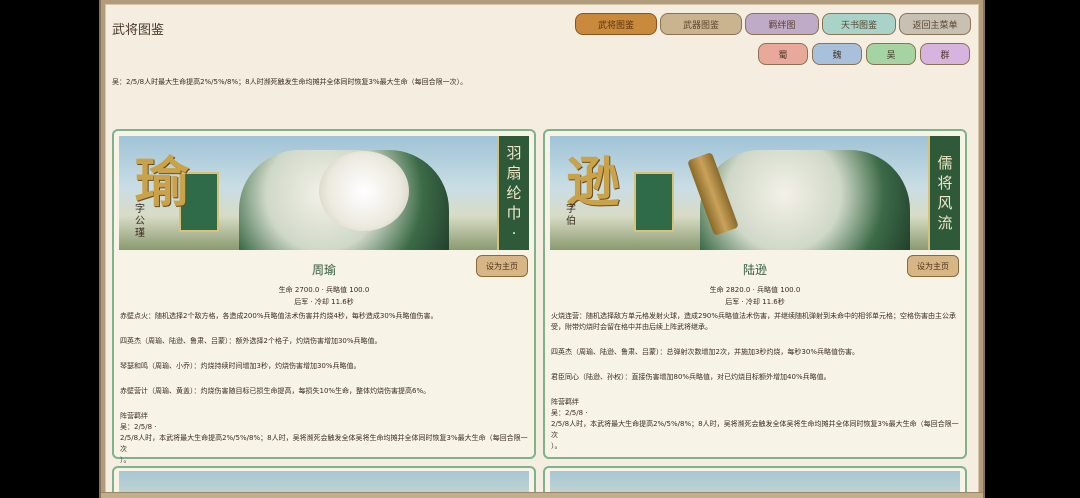 The width and height of the screenshot is (1080, 498). I want to click on skill-text: 琴瑟和鸣（周瑜、小乔）：灼烧持续时间增加3秒，灼烧伤害增加30%兵略值。, so click(240, 366).